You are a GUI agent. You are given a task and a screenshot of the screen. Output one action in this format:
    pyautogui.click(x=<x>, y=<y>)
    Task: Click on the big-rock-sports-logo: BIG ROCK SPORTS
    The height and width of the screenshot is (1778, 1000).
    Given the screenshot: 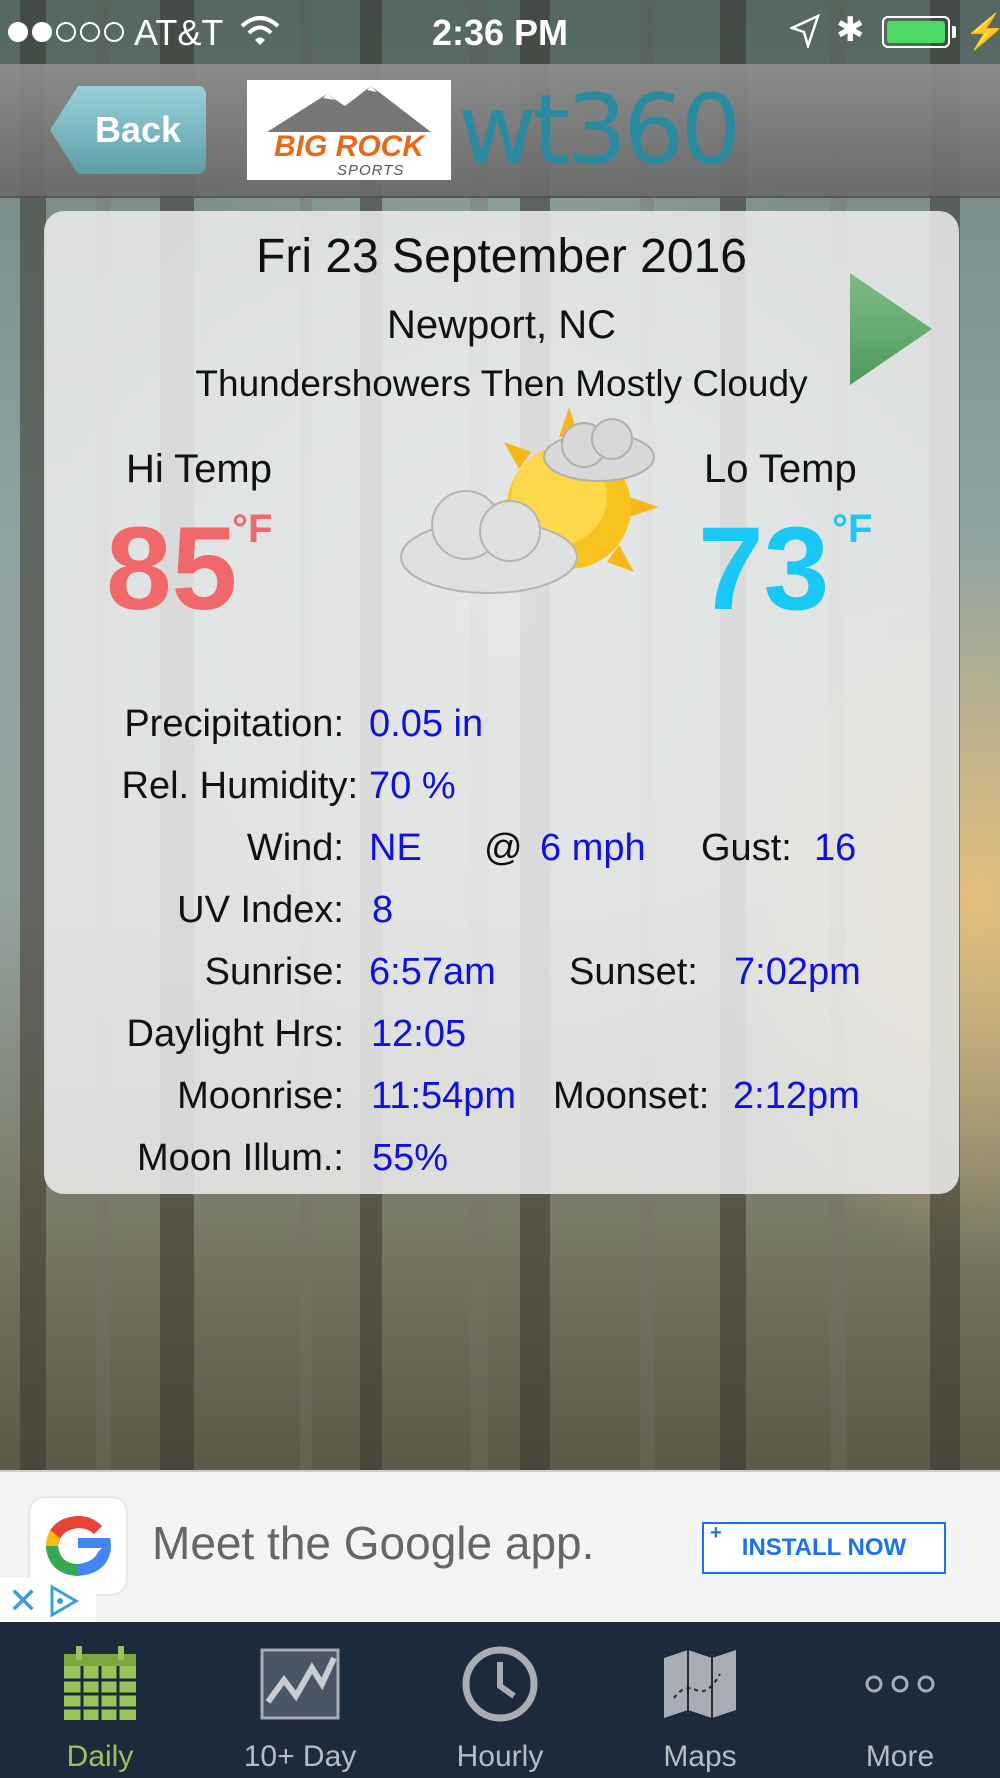 What is the action you would take?
    pyautogui.click(x=349, y=130)
    